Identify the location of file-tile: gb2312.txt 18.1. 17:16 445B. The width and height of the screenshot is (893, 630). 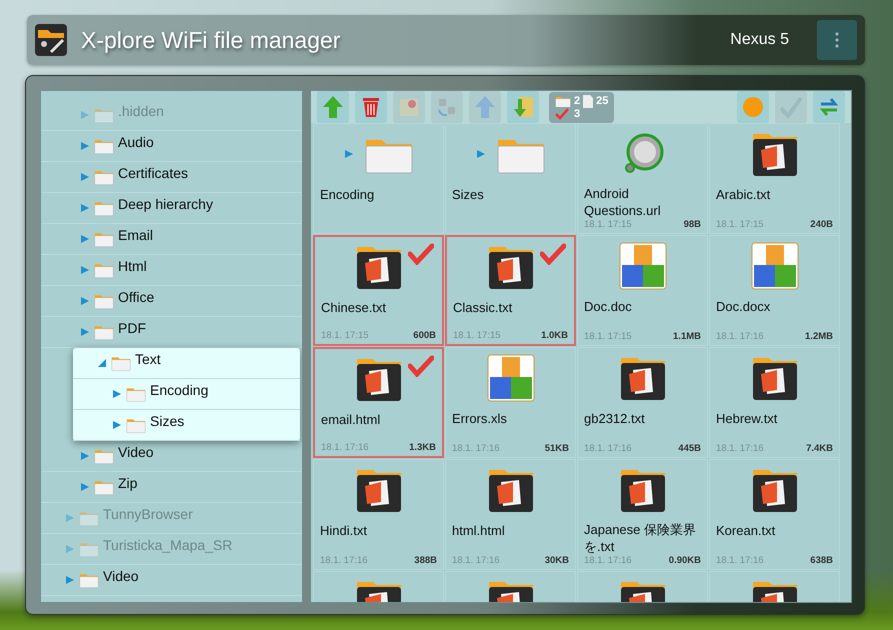
(642, 402).